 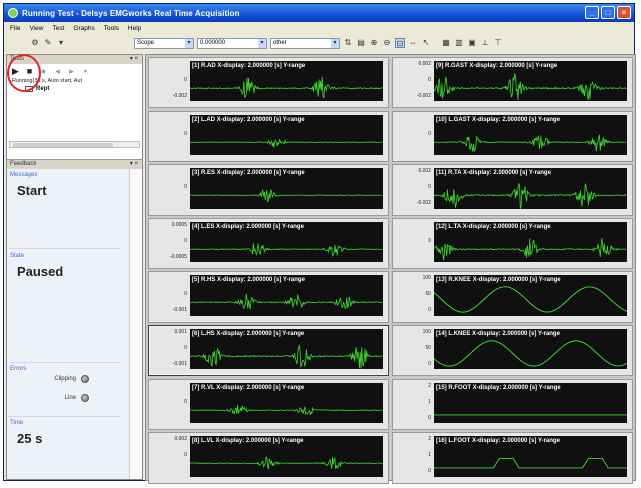 I want to click on zoom-box-icon: ⊡, so click(x=400, y=43).